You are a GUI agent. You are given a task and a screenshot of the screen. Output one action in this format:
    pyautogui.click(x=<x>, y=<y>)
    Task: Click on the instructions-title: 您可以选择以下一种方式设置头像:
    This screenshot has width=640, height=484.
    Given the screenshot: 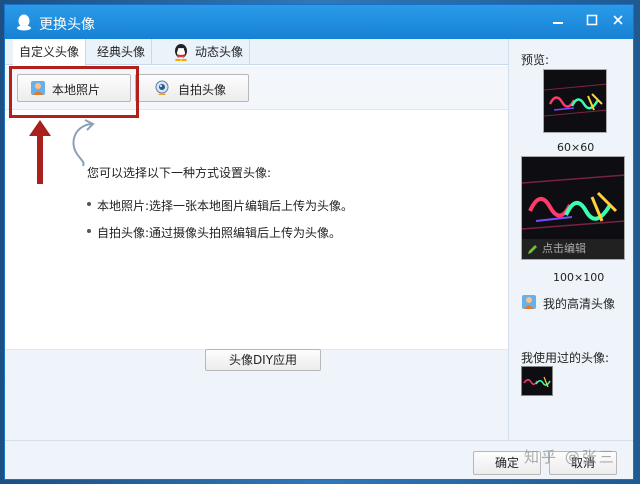 What is the action you would take?
    pyautogui.click(x=179, y=173)
    